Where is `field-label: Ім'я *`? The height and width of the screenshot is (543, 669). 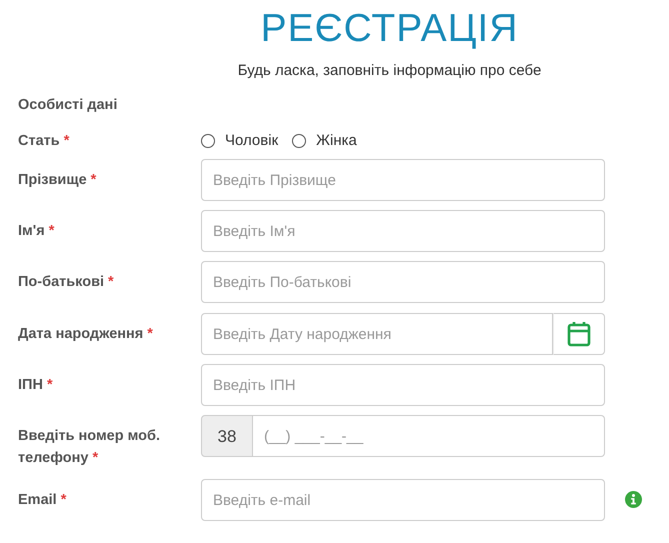 field-label: Ім'я * is located at coordinates (36, 231).